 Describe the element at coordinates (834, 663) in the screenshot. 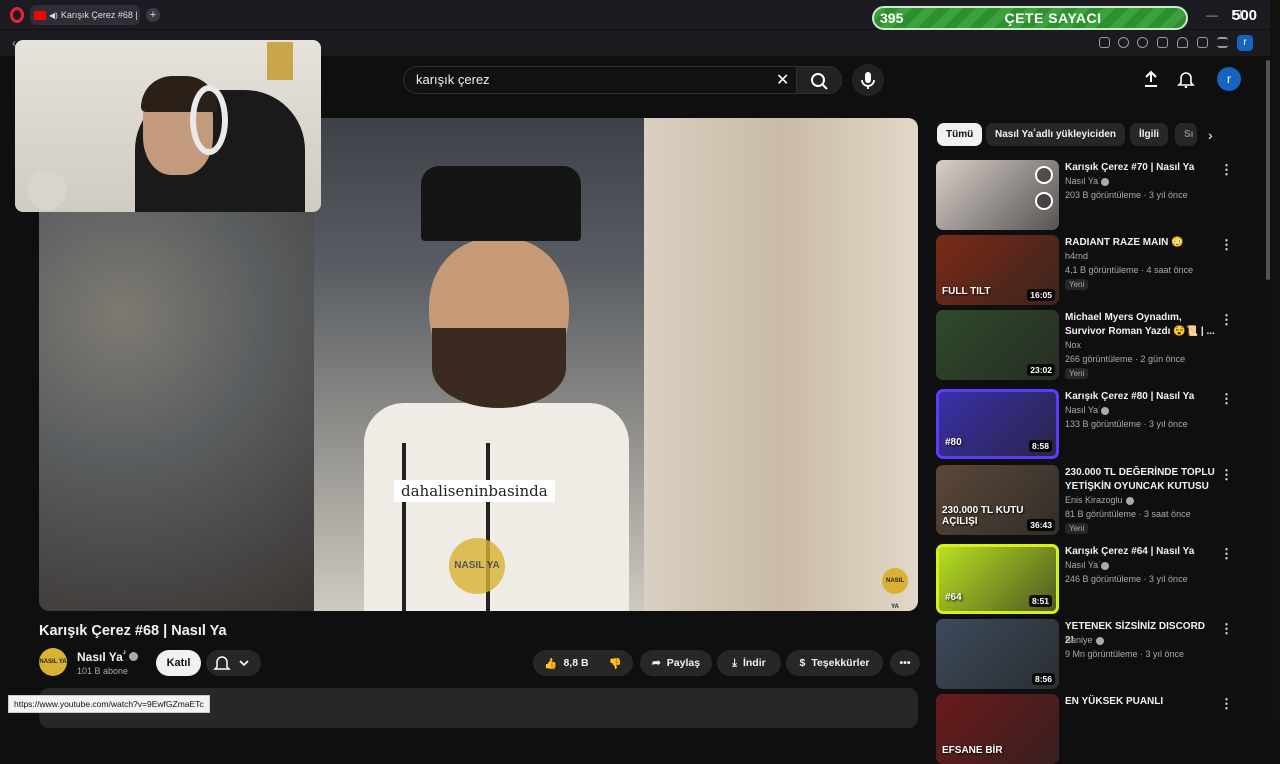

I see `thanks-button: $ Teşekkürler` at that location.